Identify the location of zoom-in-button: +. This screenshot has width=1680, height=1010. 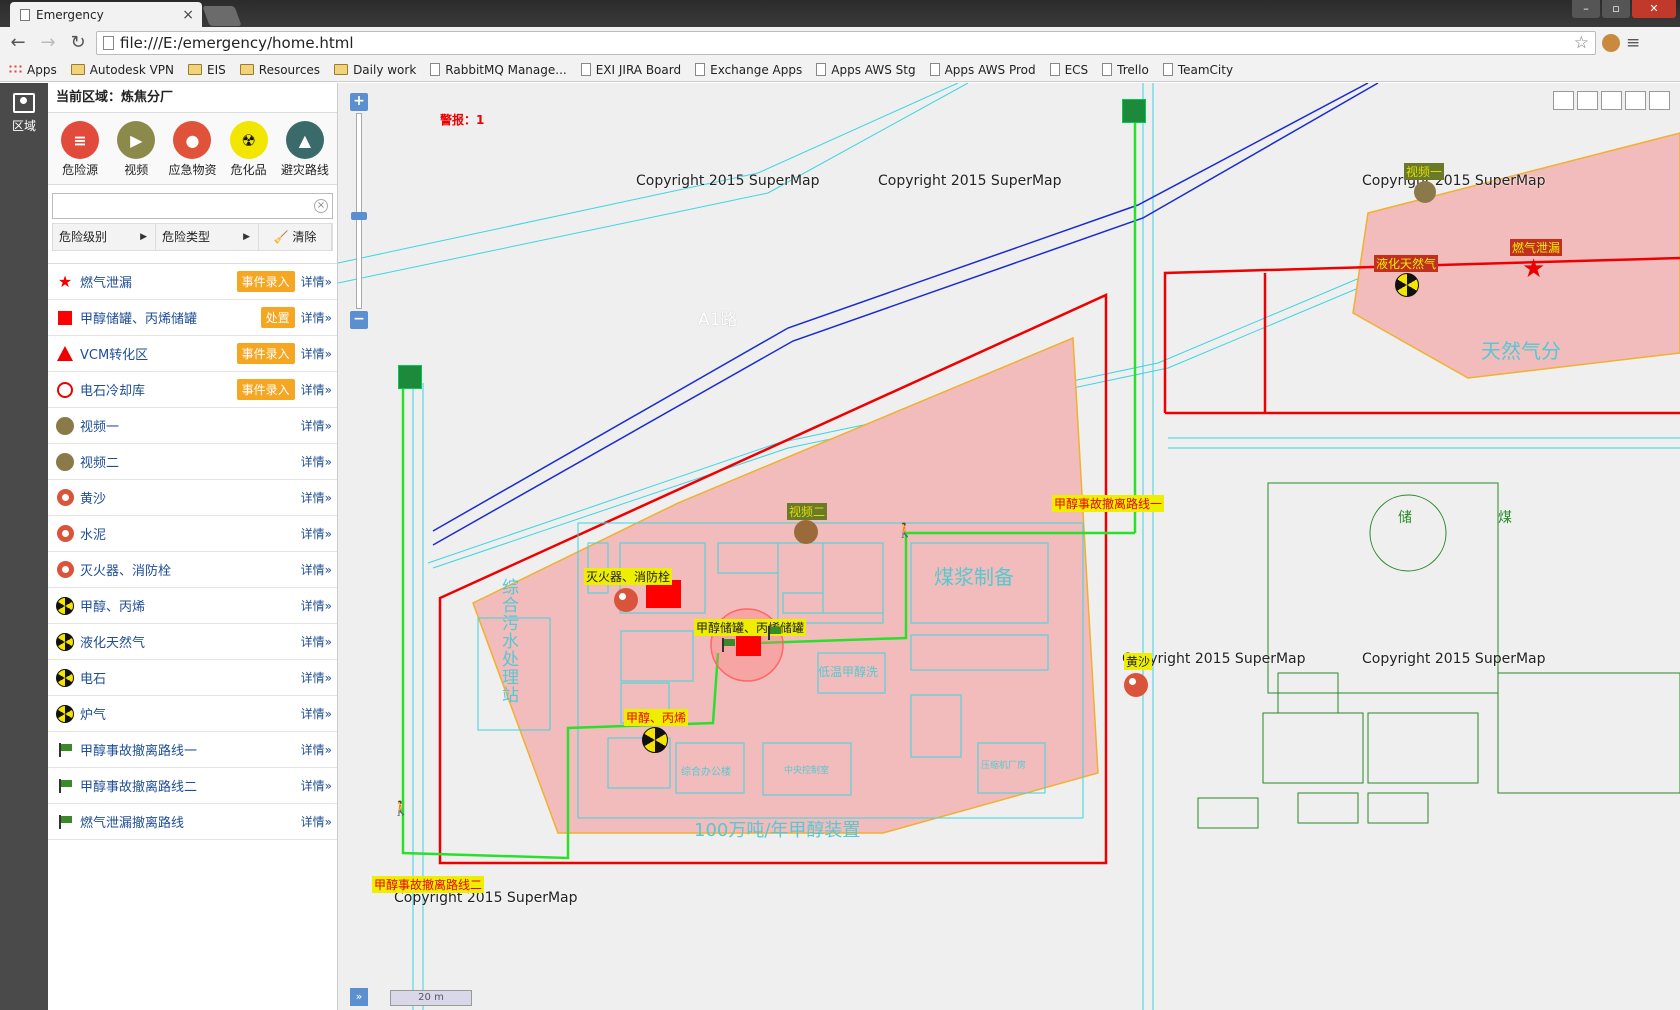
(359, 102).